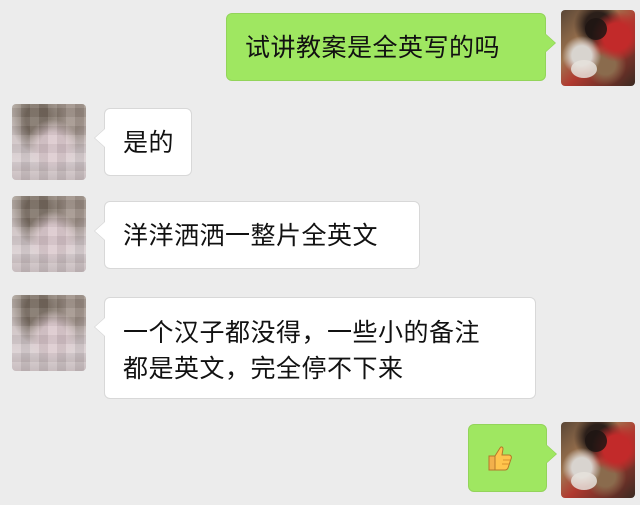 The image size is (640, 505). I want to click on message-text: 是的, so click(149, 142).